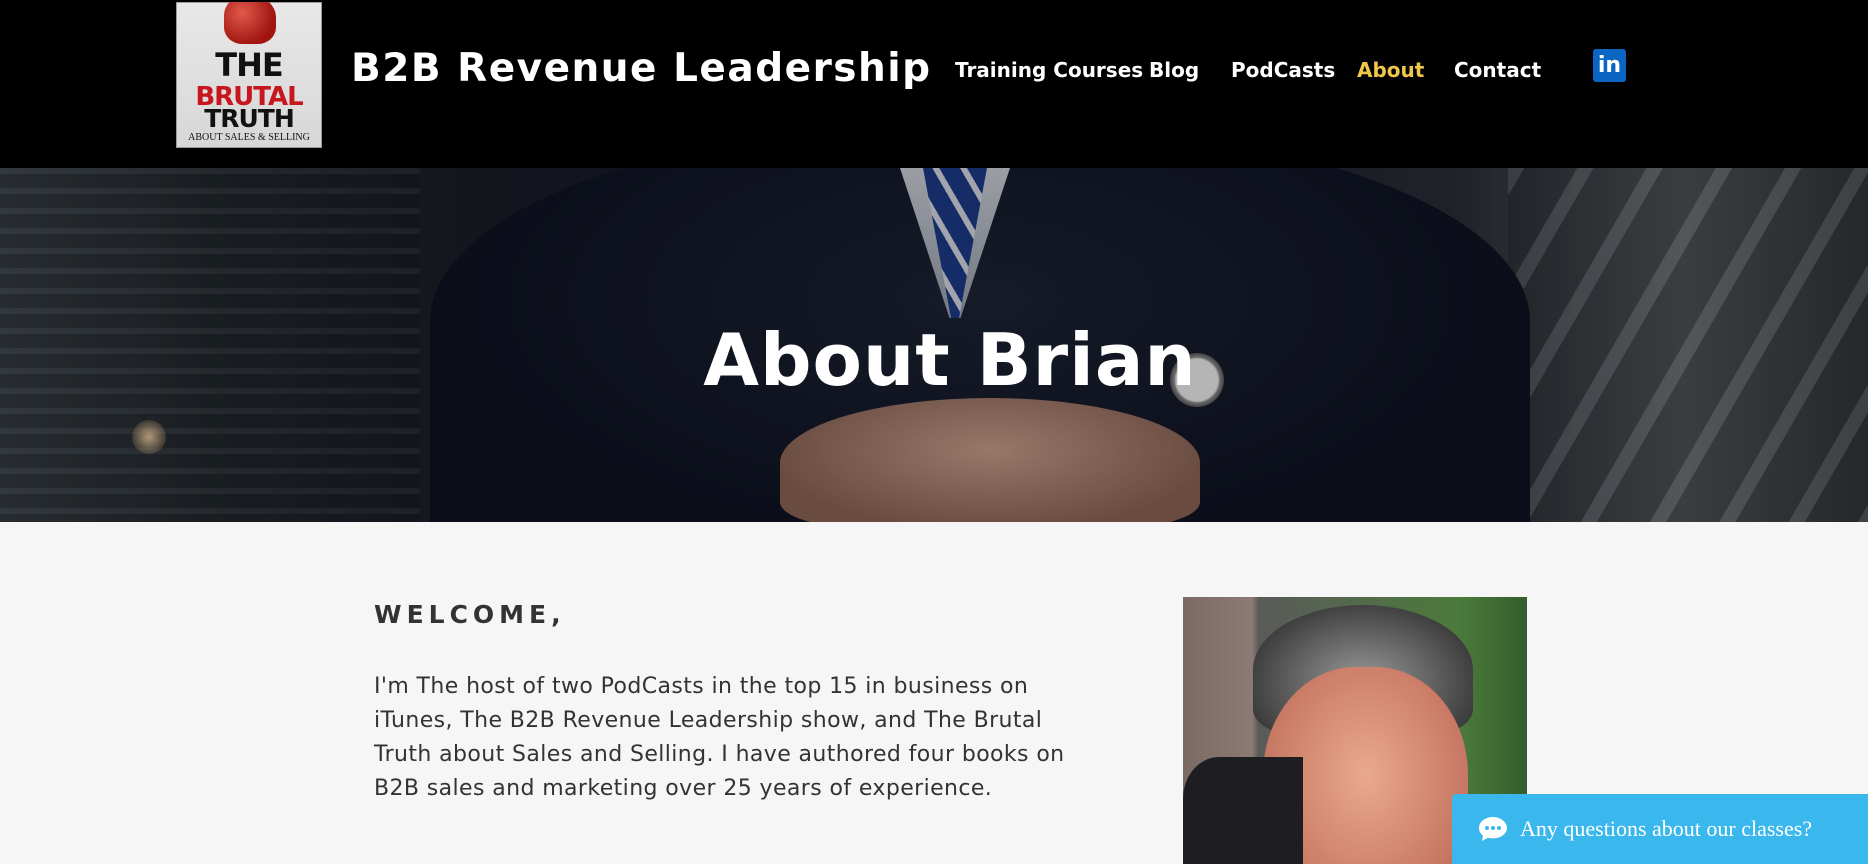 This screenshot has width=1868, height=864. Describe the element at coordinates (249, 137) in the screenshot. I see `logo-tagline: ABOUT SALES & SELLING` at that location.